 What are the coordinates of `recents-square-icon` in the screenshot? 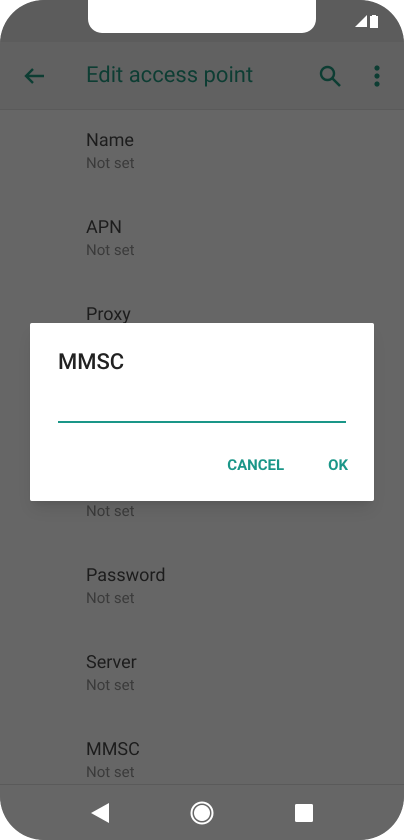 It's located at (304, 813).